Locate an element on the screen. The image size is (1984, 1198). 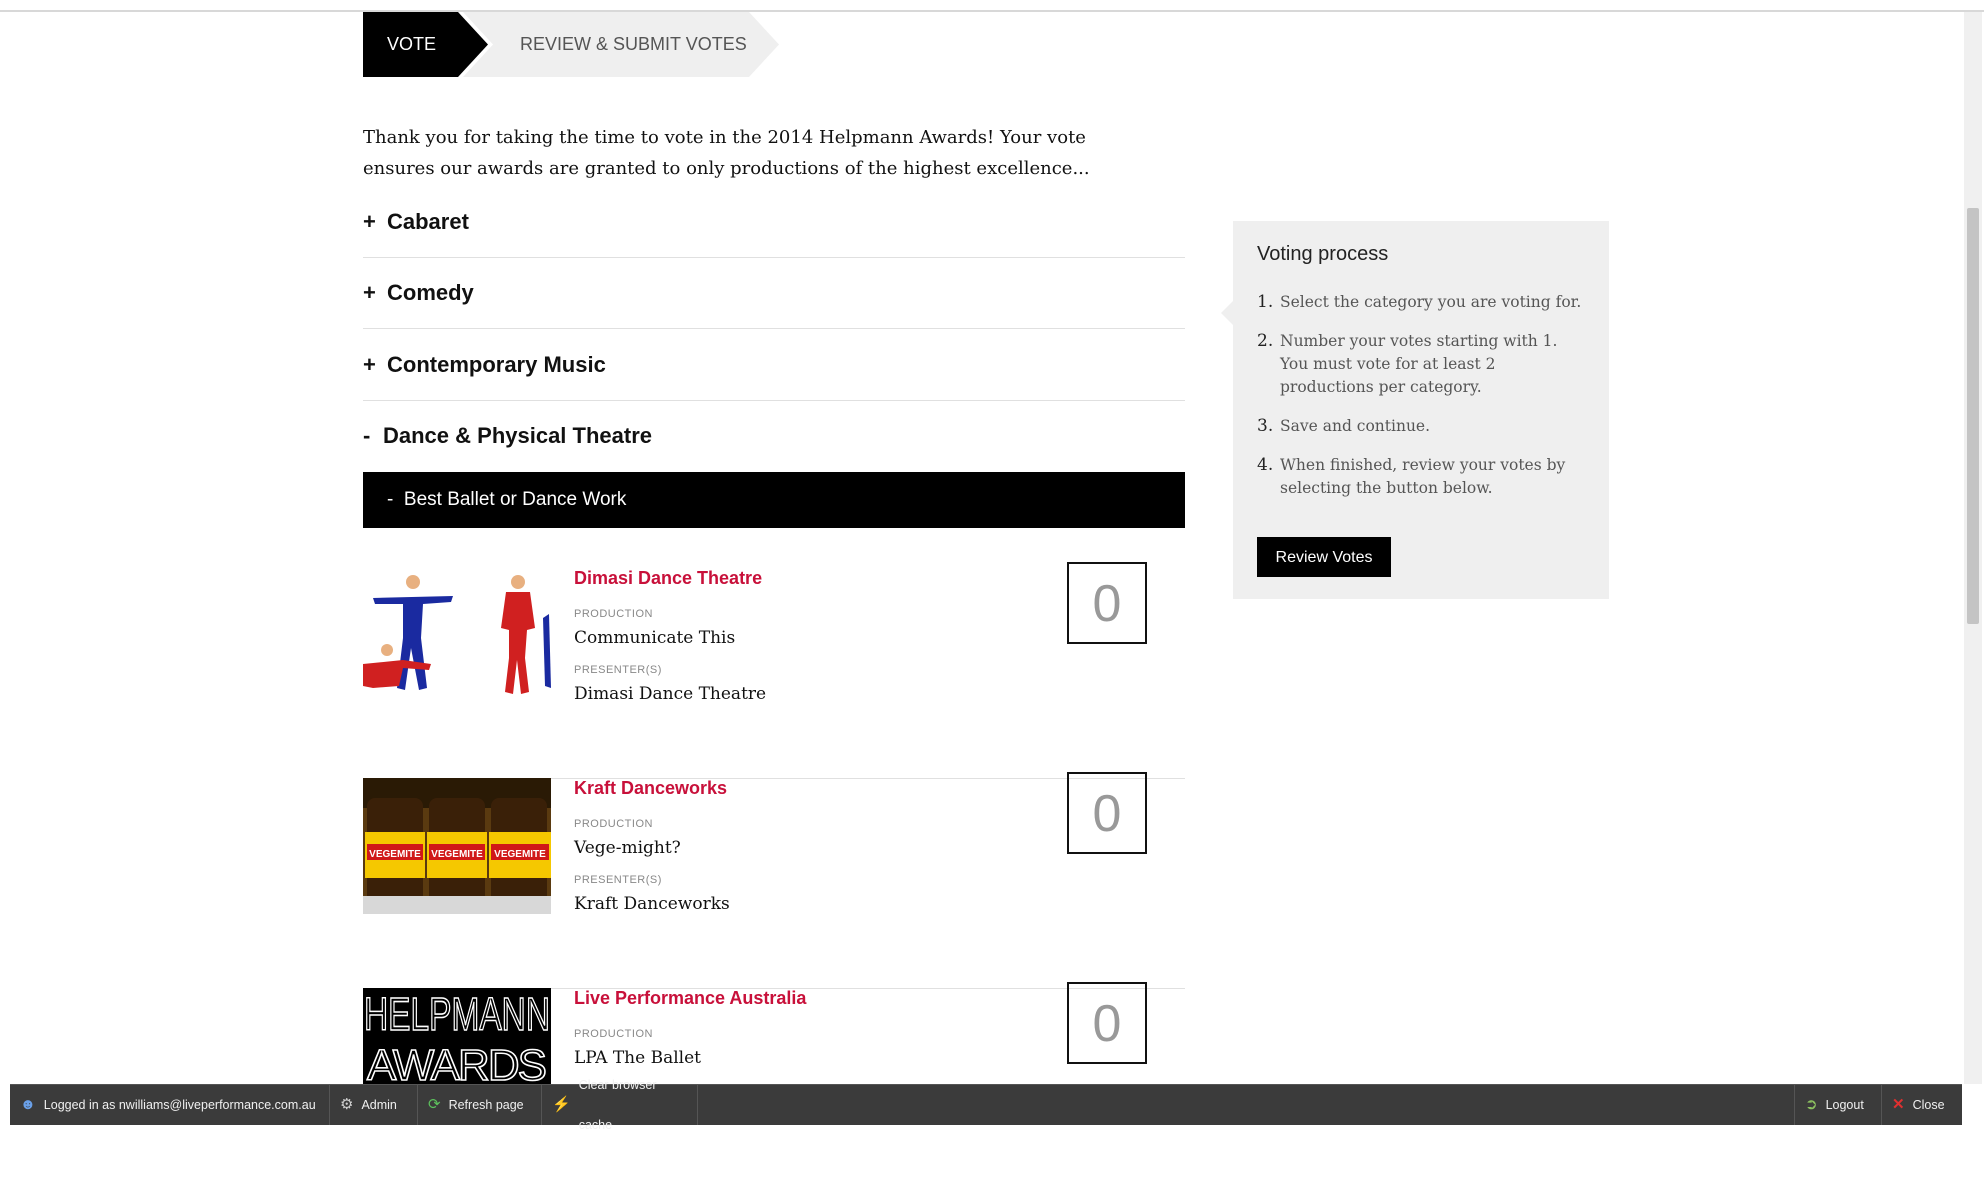
step-text: Save and continue. is located at coordinates (1355, 426).